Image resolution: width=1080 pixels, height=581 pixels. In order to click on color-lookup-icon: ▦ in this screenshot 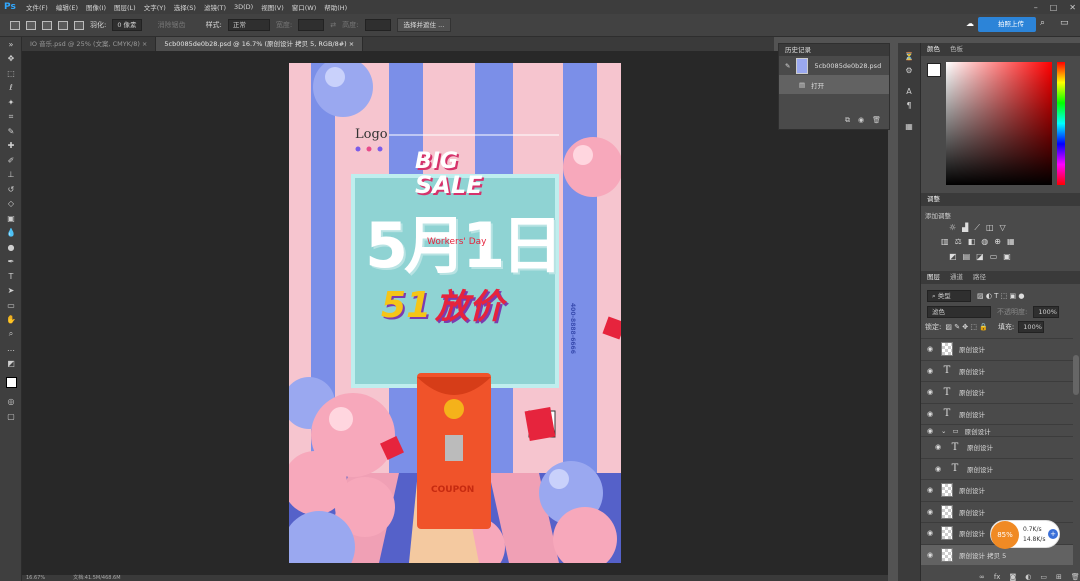, I will do `click(1011, 241)`.